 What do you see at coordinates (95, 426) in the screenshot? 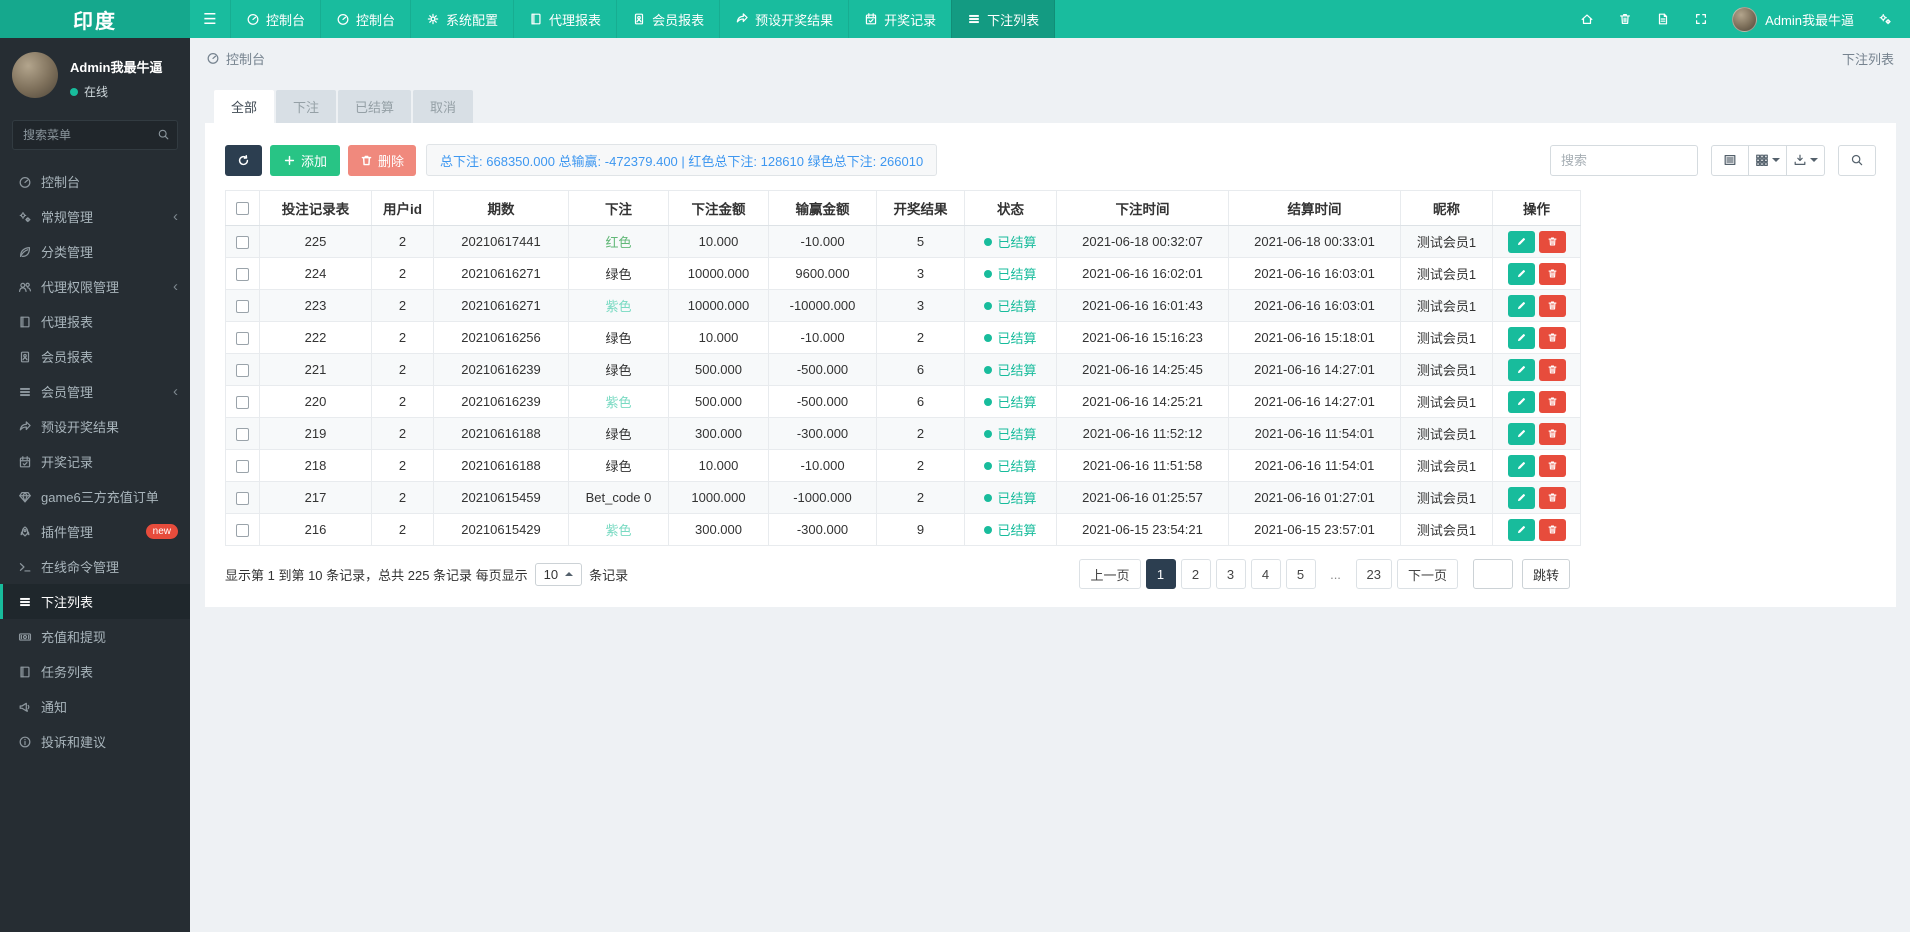
I see `sidebar-item-8: 预设开奖结果` at bounding box center [95, 426].